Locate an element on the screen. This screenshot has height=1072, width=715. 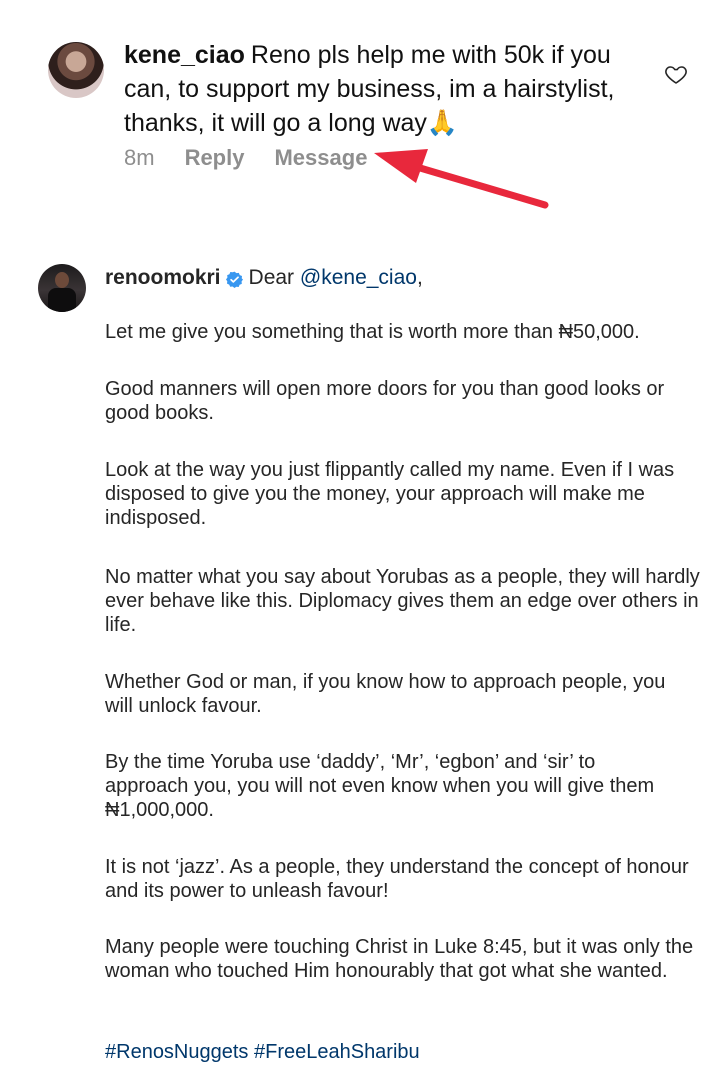
mention-link: @kene_ciao is located at coordinates (358, 278).